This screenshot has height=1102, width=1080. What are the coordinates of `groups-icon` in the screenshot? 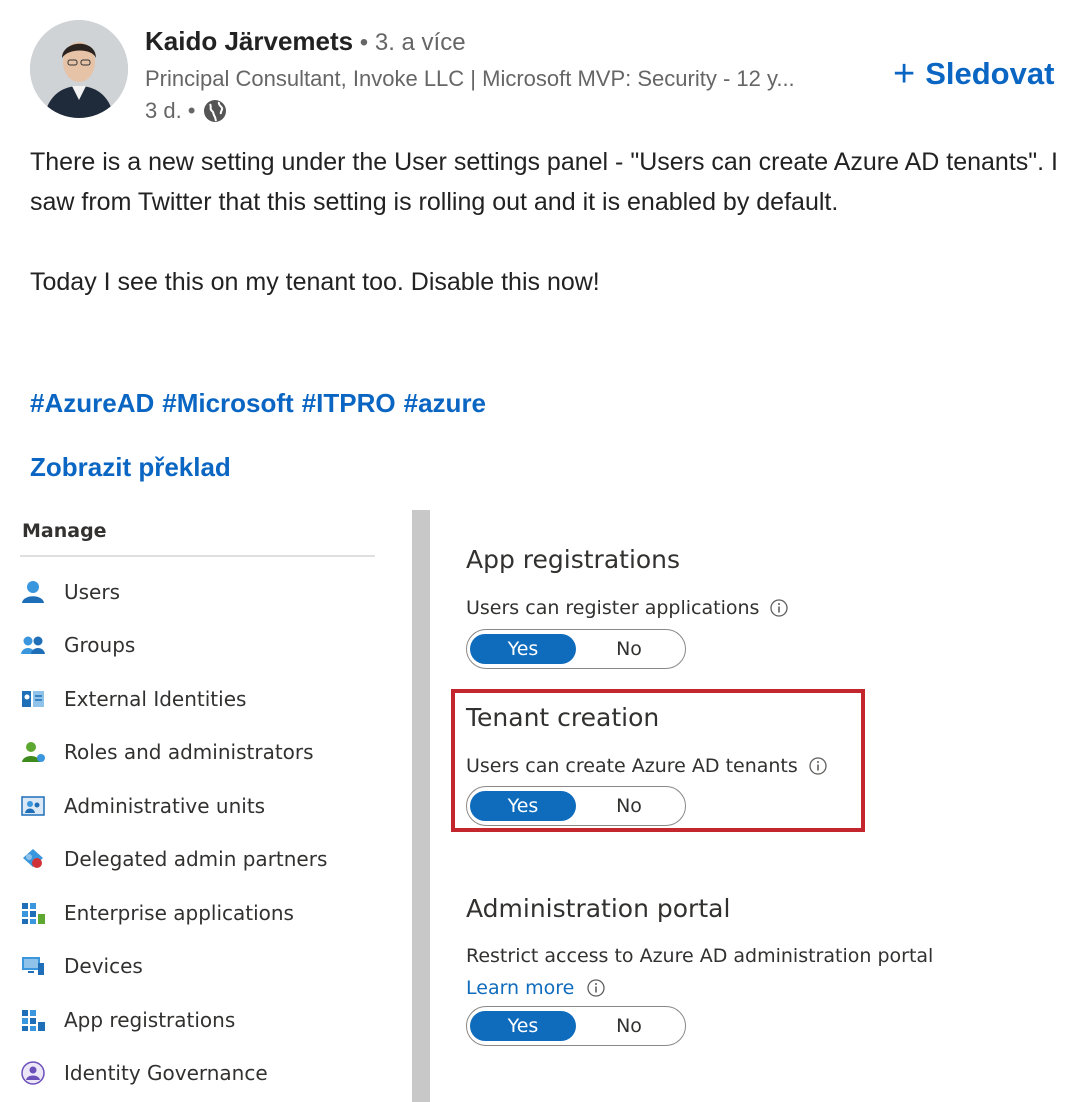 It's located at (33, 645).